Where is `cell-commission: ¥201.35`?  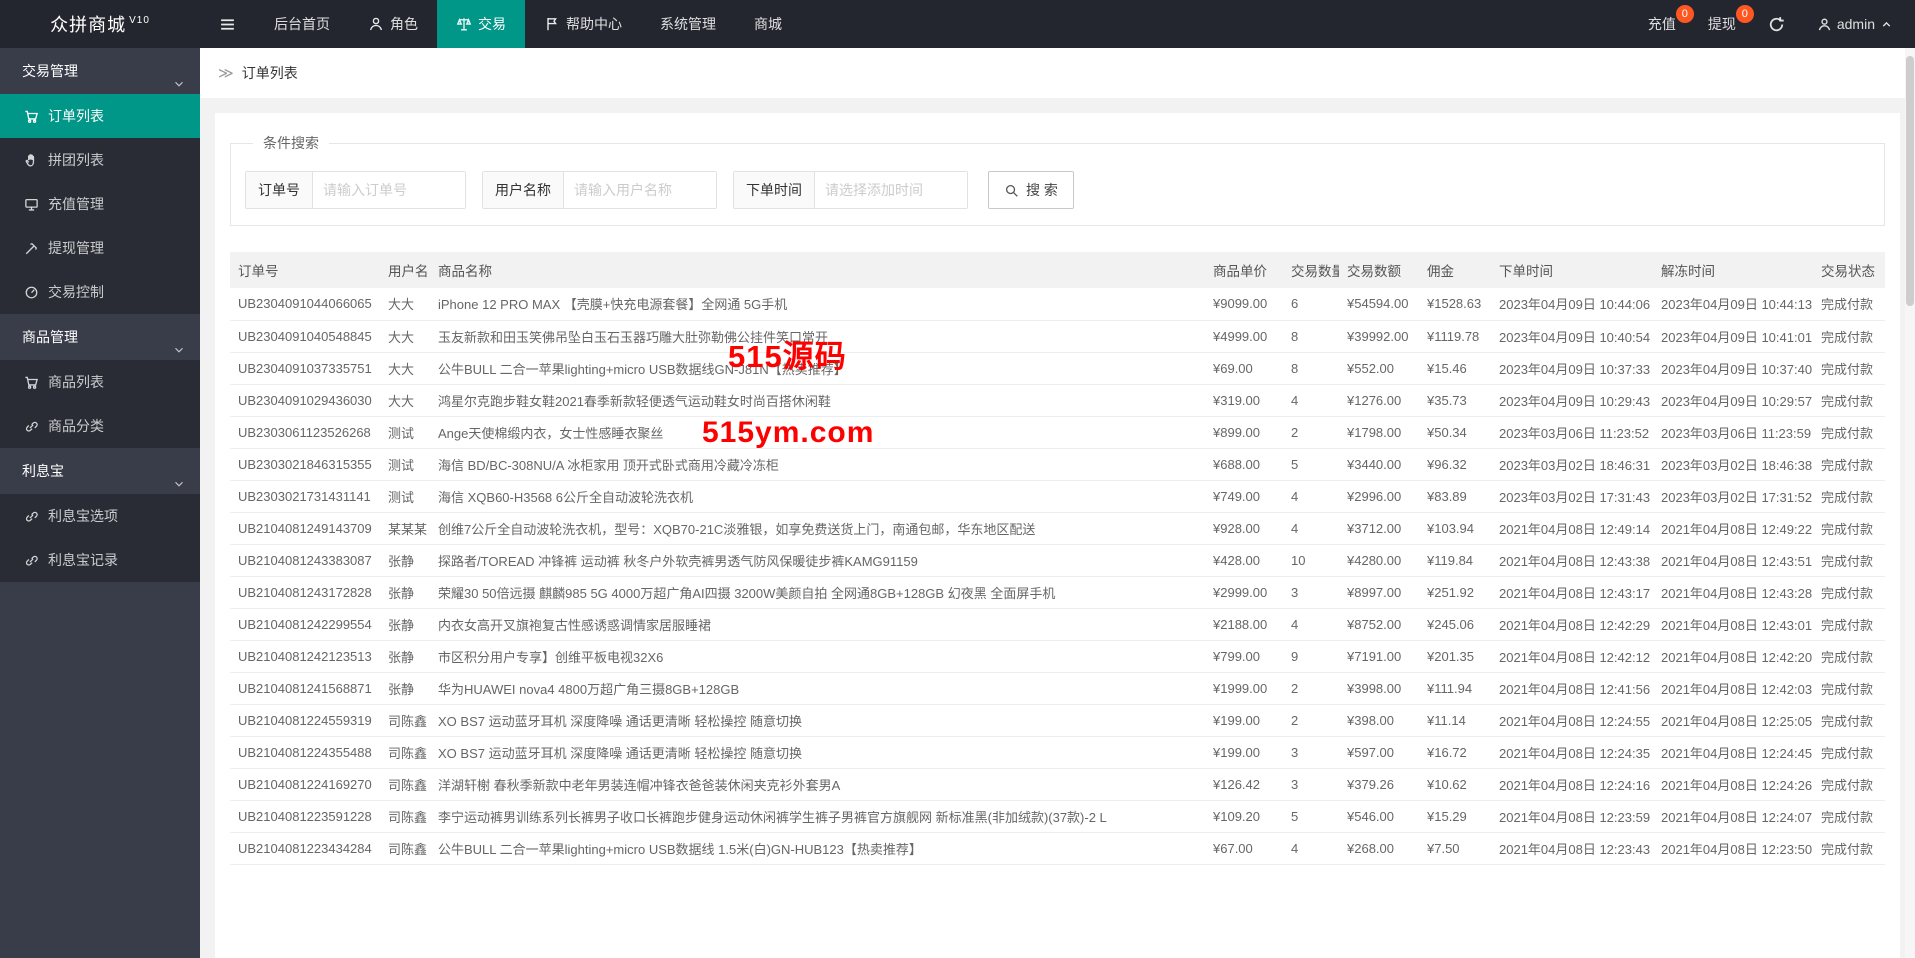
cell-commission: ¥201.35 is located at coordinates (1455, 656).